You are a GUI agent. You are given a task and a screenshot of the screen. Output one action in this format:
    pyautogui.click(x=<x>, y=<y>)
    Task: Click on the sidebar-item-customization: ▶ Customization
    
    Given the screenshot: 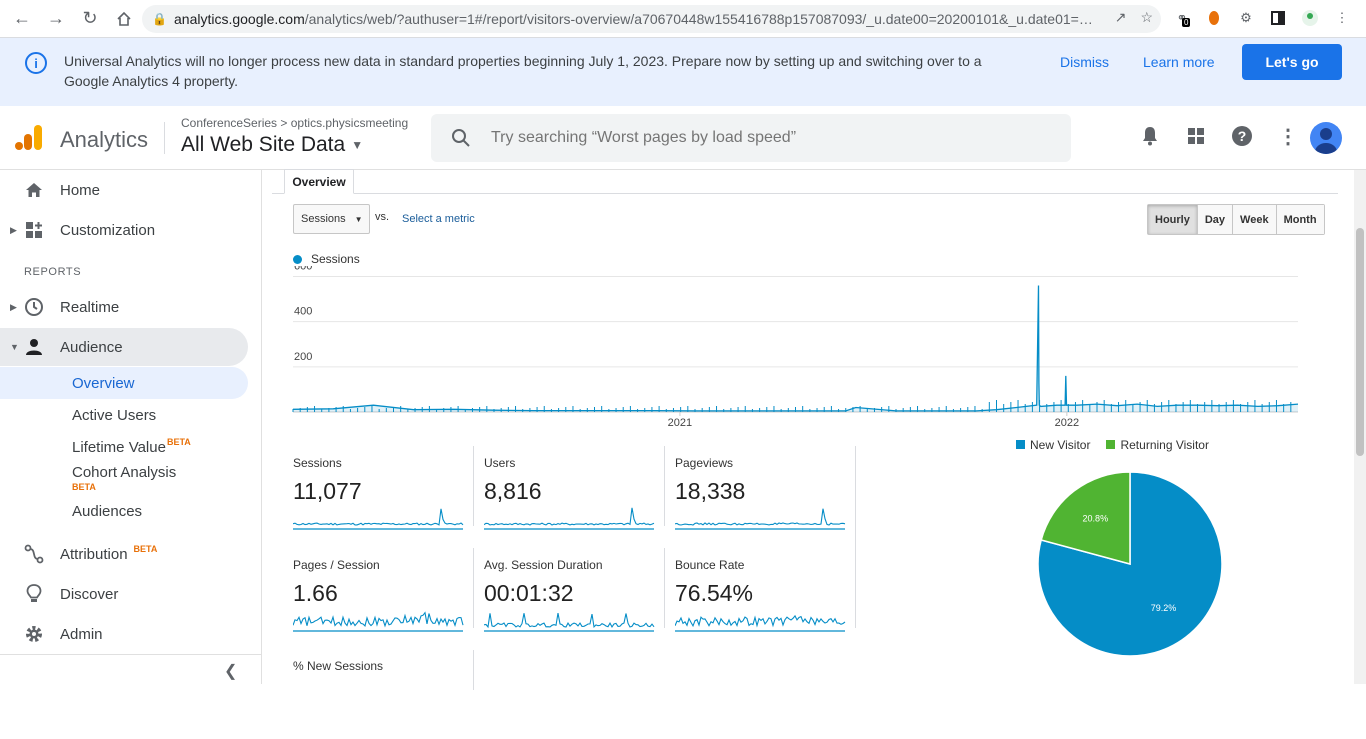 What is the action you would take?
    pyautogui.click(x=124, y=230)
    